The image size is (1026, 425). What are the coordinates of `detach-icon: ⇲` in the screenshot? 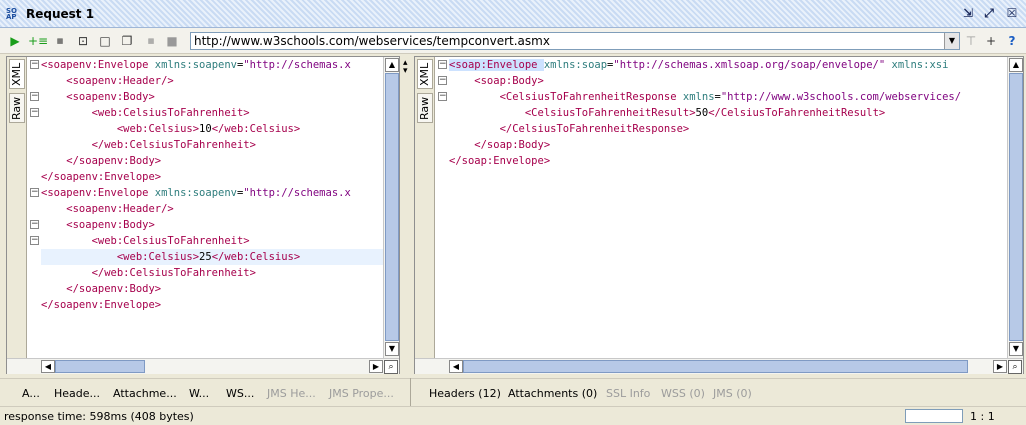 It's located at (968, 13).